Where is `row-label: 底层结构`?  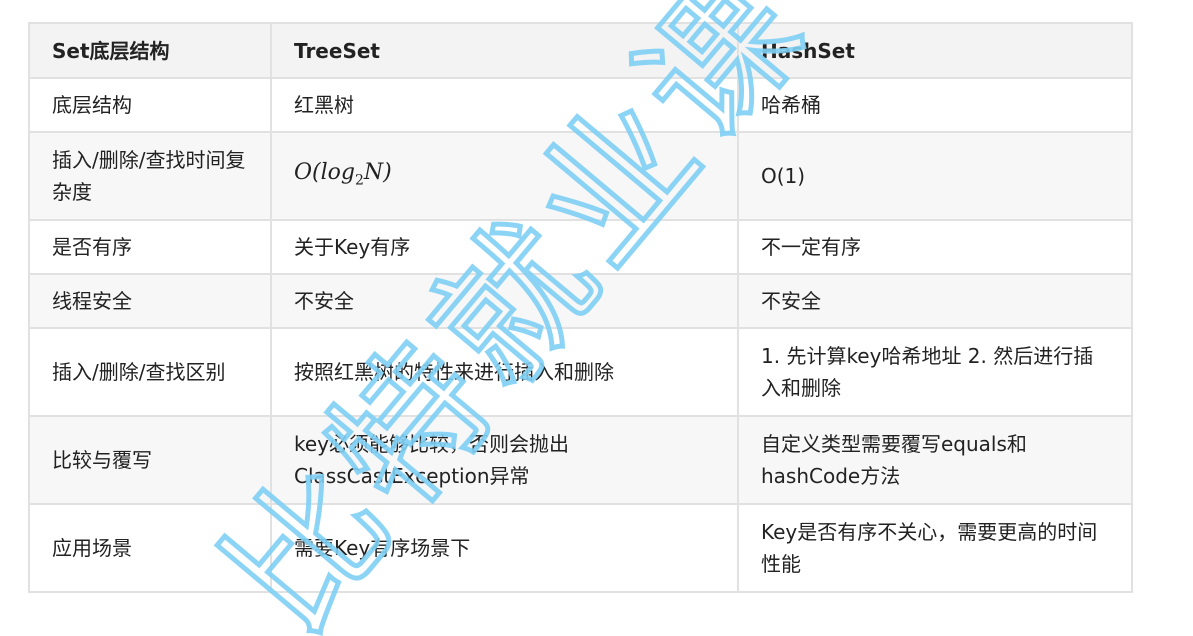 row-label: 底层结构 is located at coordinates (150, 105).